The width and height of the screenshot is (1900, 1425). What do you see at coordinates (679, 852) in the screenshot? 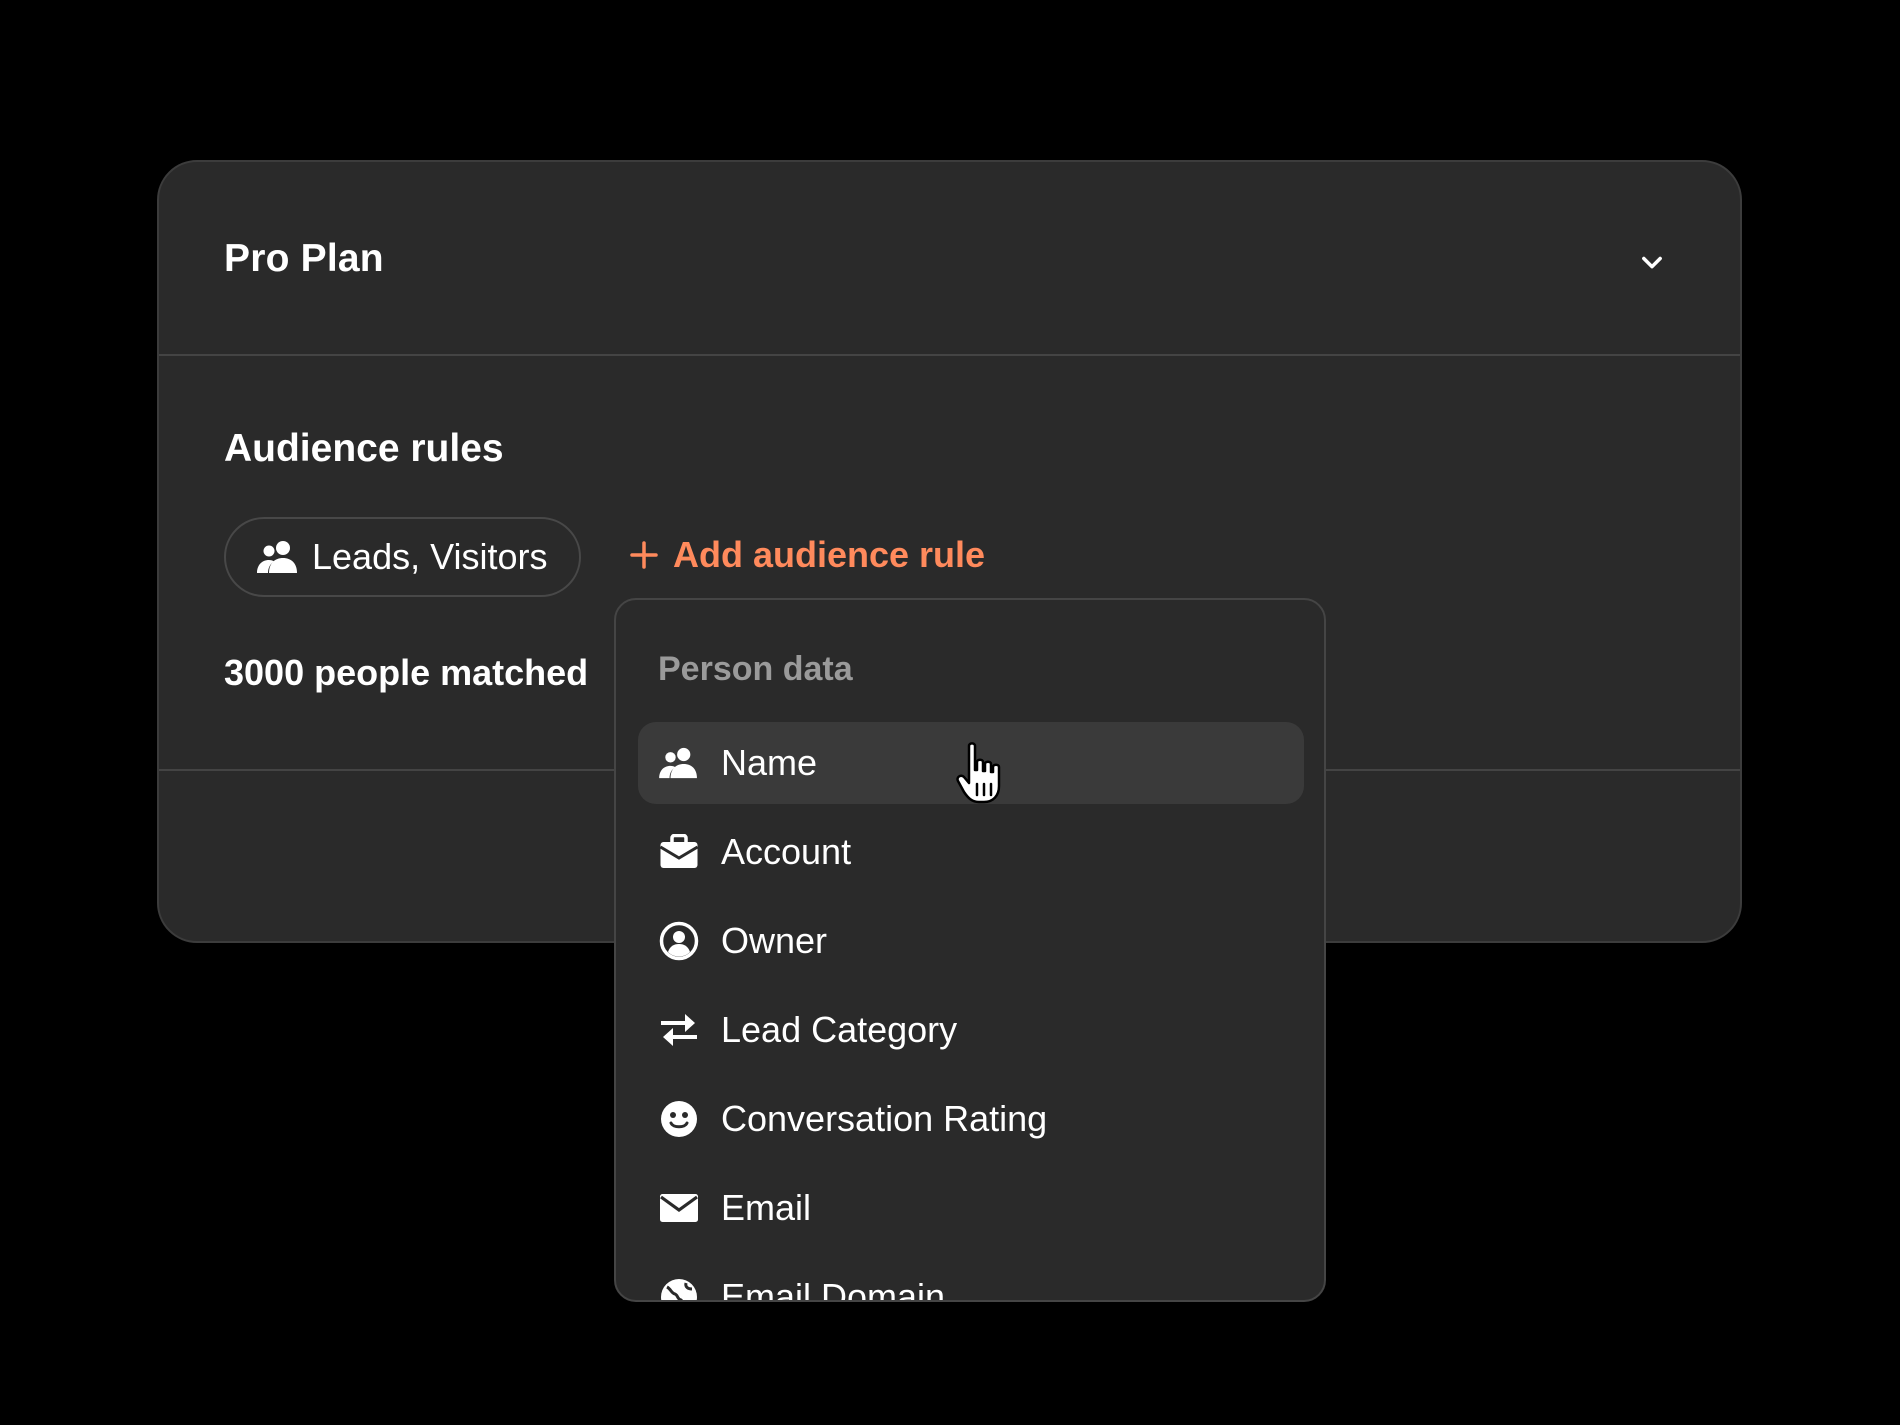
I see `briefcase-icon` at bounding box center [679, 852].